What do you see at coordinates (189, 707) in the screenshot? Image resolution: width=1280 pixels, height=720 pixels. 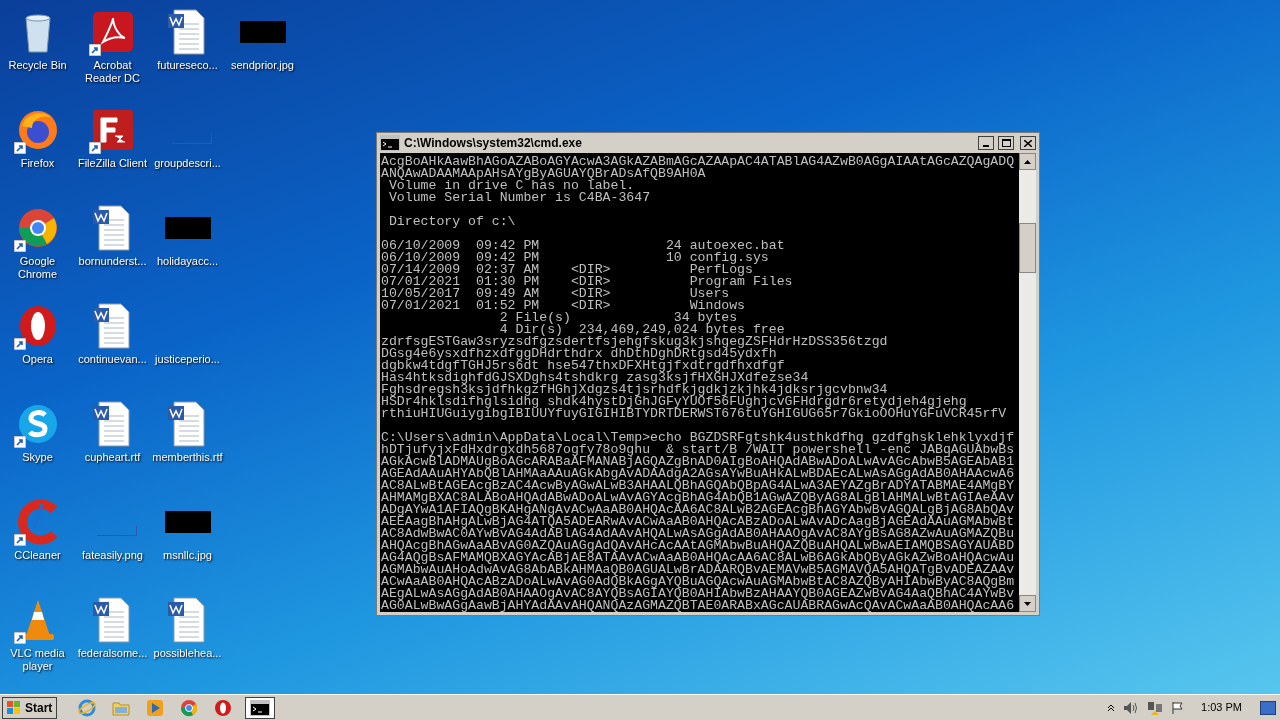 I see `chrome-icon` at bounding box center [189, 707].